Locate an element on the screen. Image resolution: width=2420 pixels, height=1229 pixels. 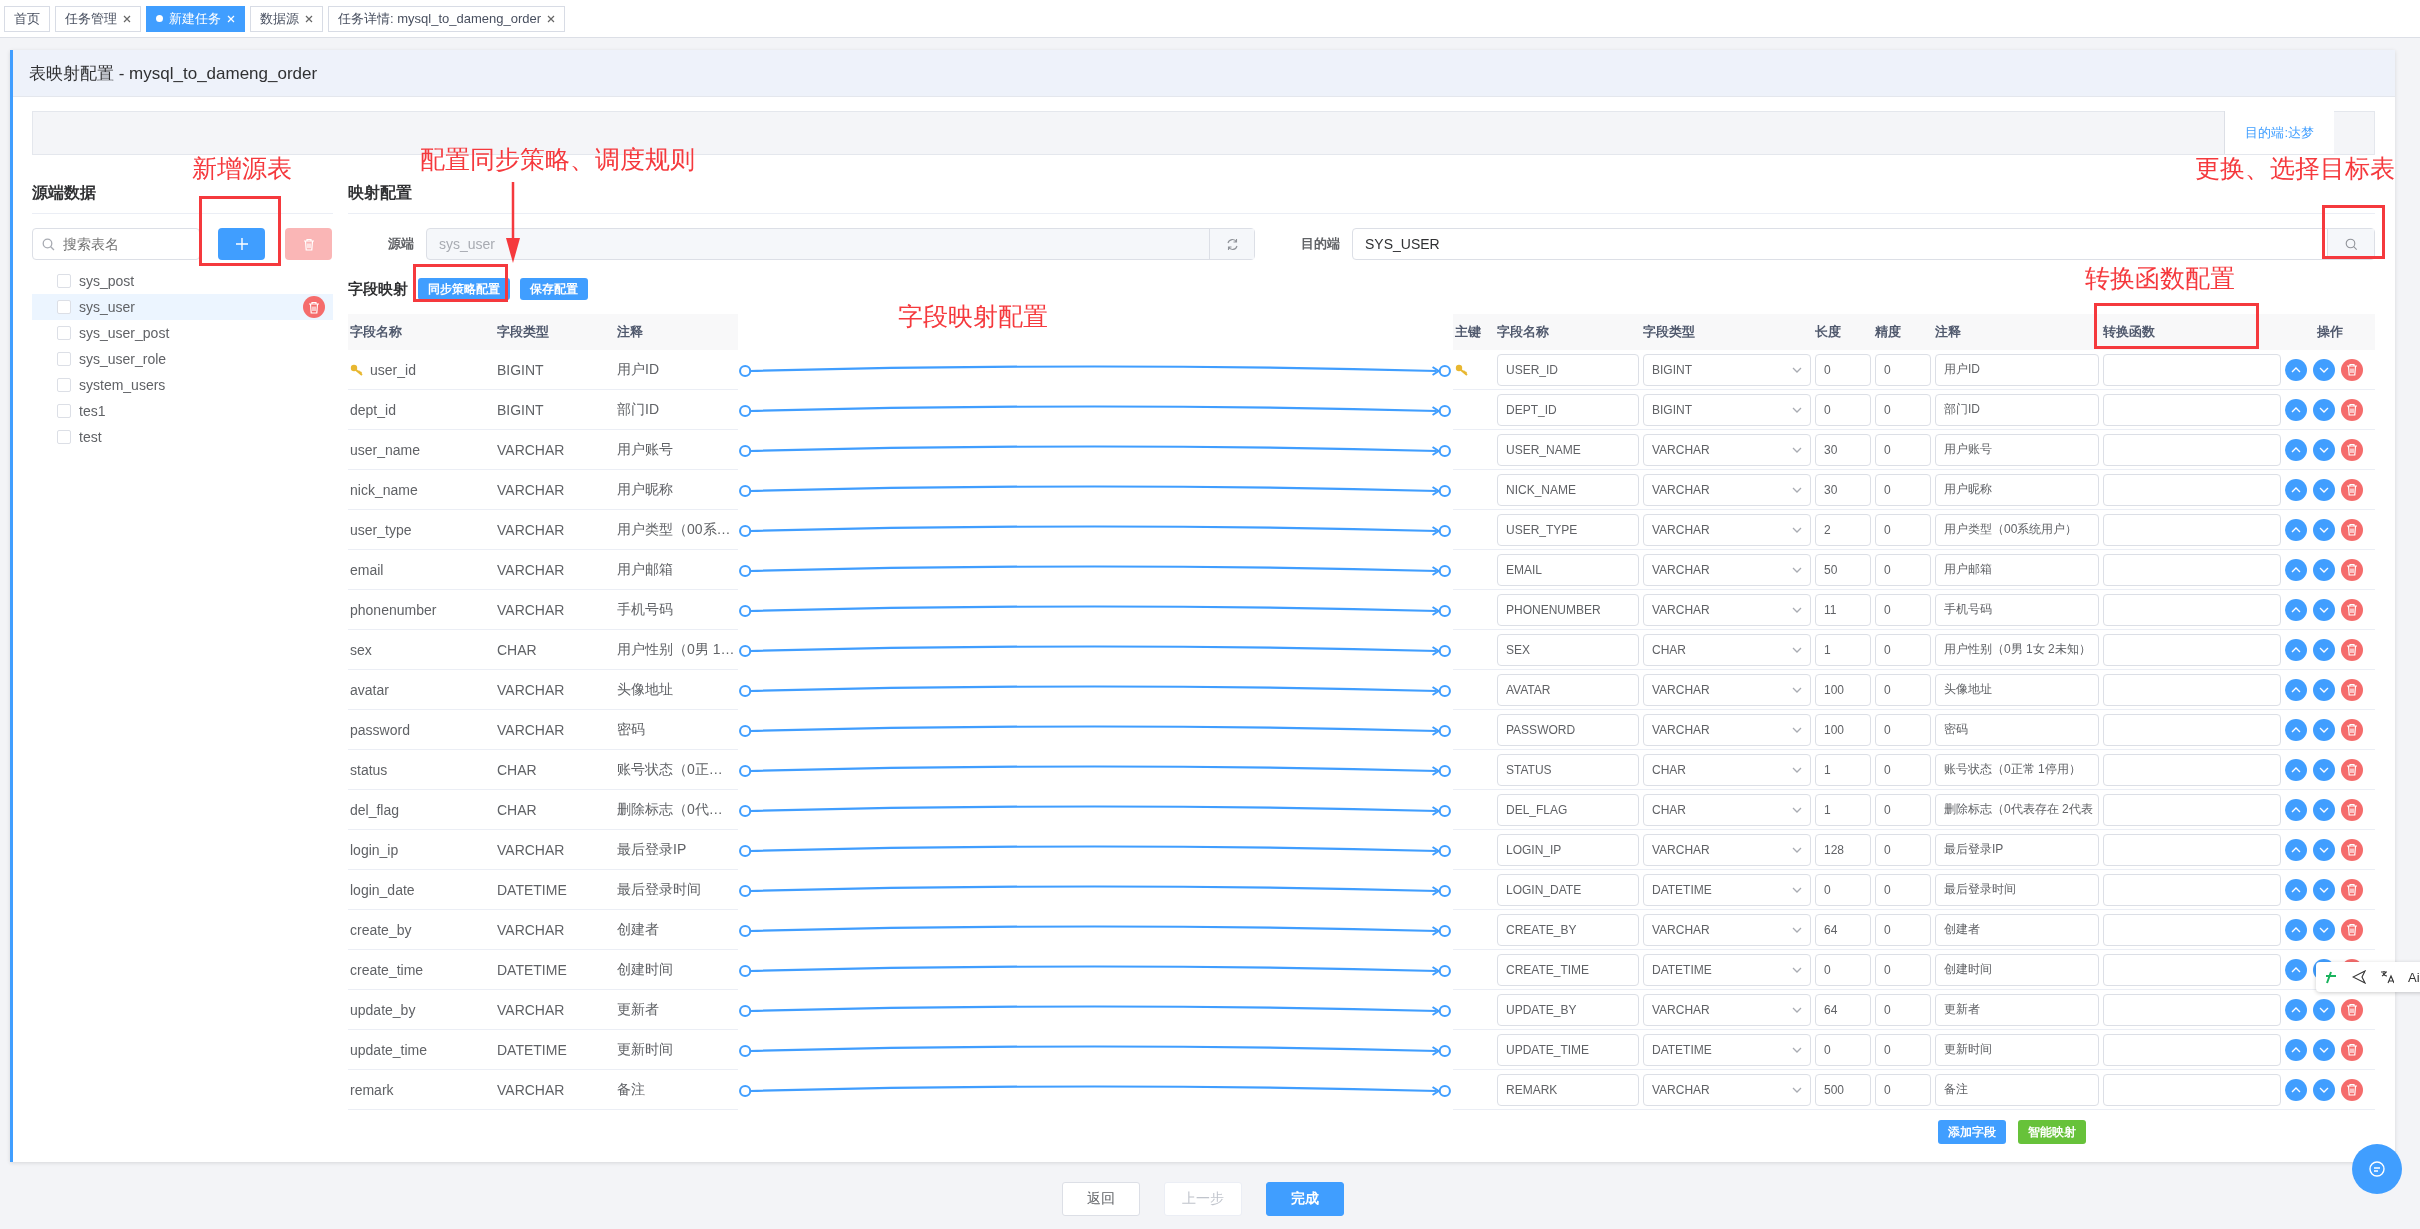
name-field: LOGIN_IP is located at coordinates (1568, 849).